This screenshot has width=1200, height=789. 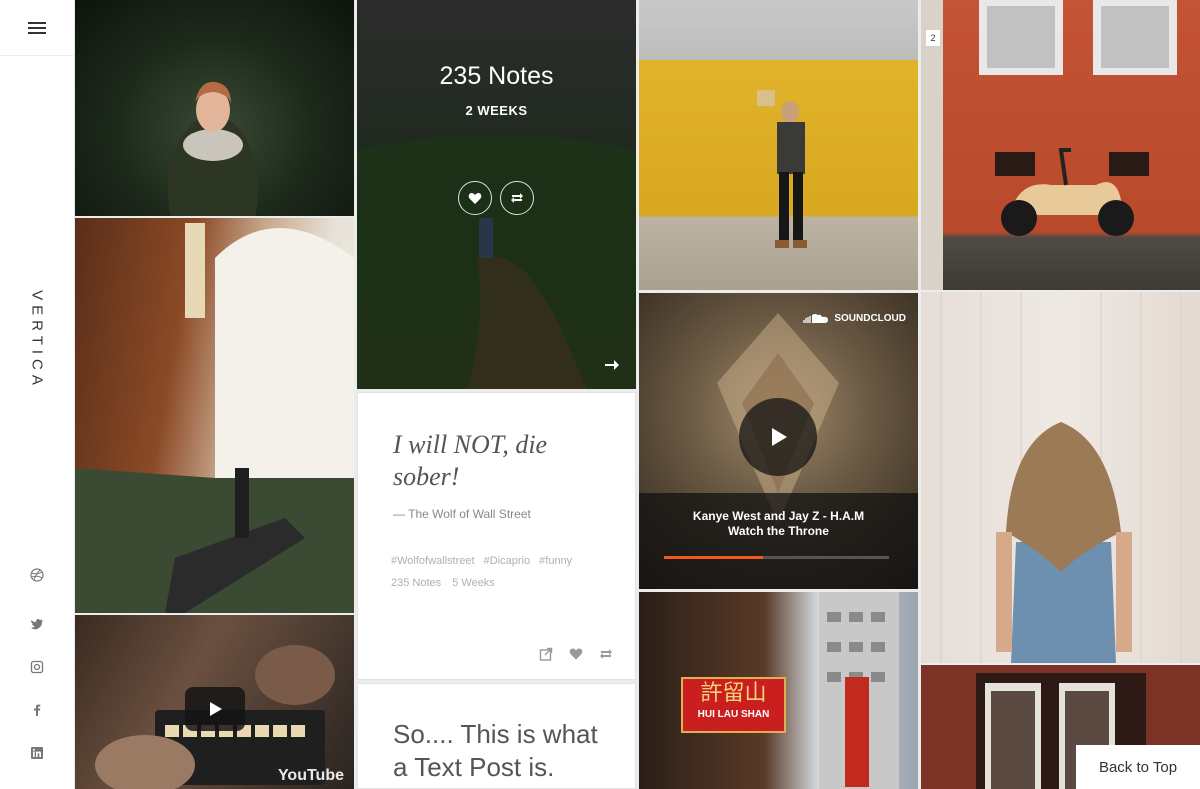 What do you see at coordinates (310, 775) in the screenshot?
I see `youtube-logo: YouTube` at bounding box center [310, 775].